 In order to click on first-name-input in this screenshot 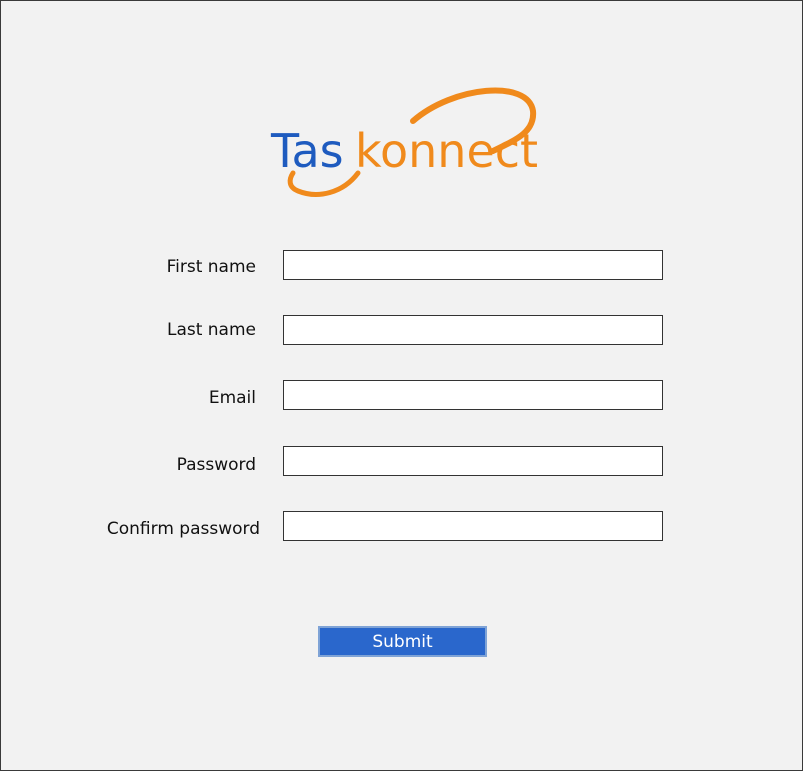, I will do `click(473, 265)`.